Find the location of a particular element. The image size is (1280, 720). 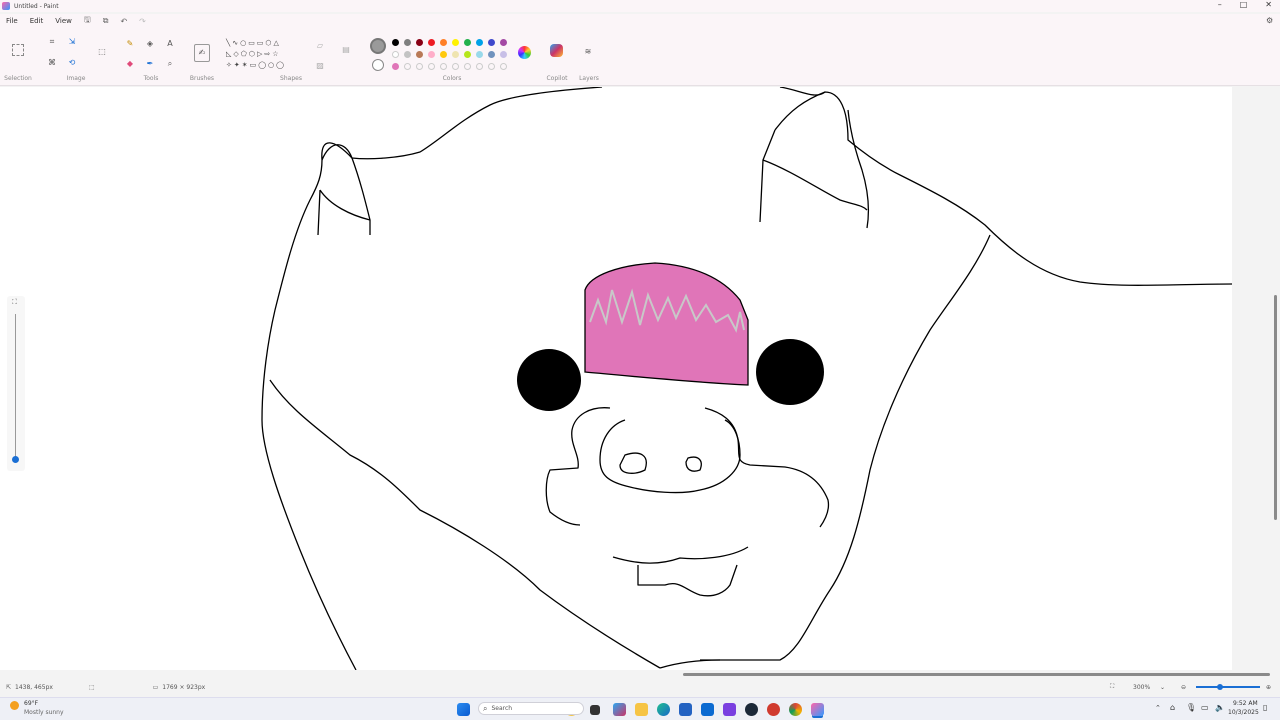

clock-time: 9:52 AM is located at coordinates (1245, 703).